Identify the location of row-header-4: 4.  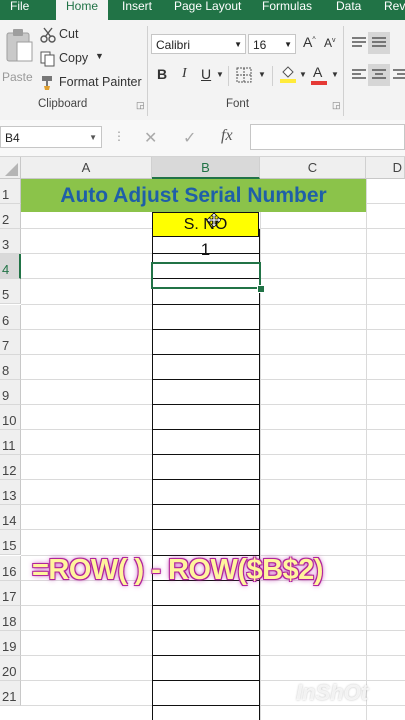
(10, 267).